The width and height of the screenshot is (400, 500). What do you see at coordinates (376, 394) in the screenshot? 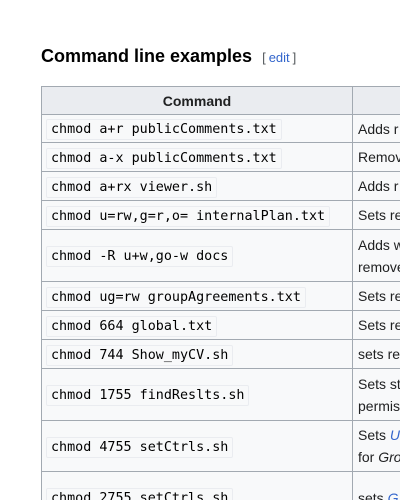
I see `description-cell: Sets st permis` at bounding box center [376, 394].